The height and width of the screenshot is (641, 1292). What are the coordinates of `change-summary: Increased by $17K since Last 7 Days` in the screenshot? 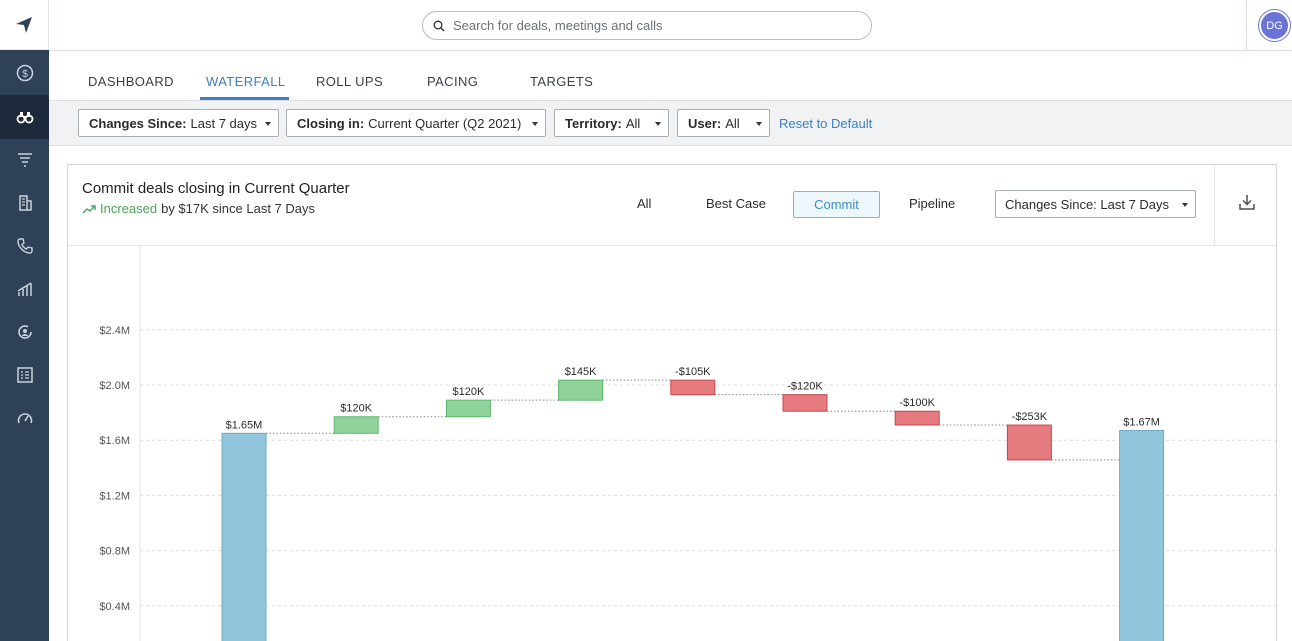 It's located at (198, 208).